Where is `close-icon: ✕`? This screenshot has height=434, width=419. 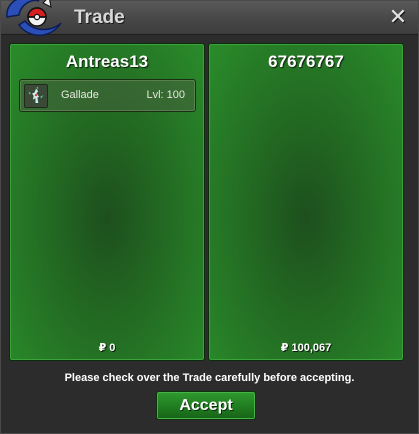
close-icon: ✕ is located at coordinates (398, 16).